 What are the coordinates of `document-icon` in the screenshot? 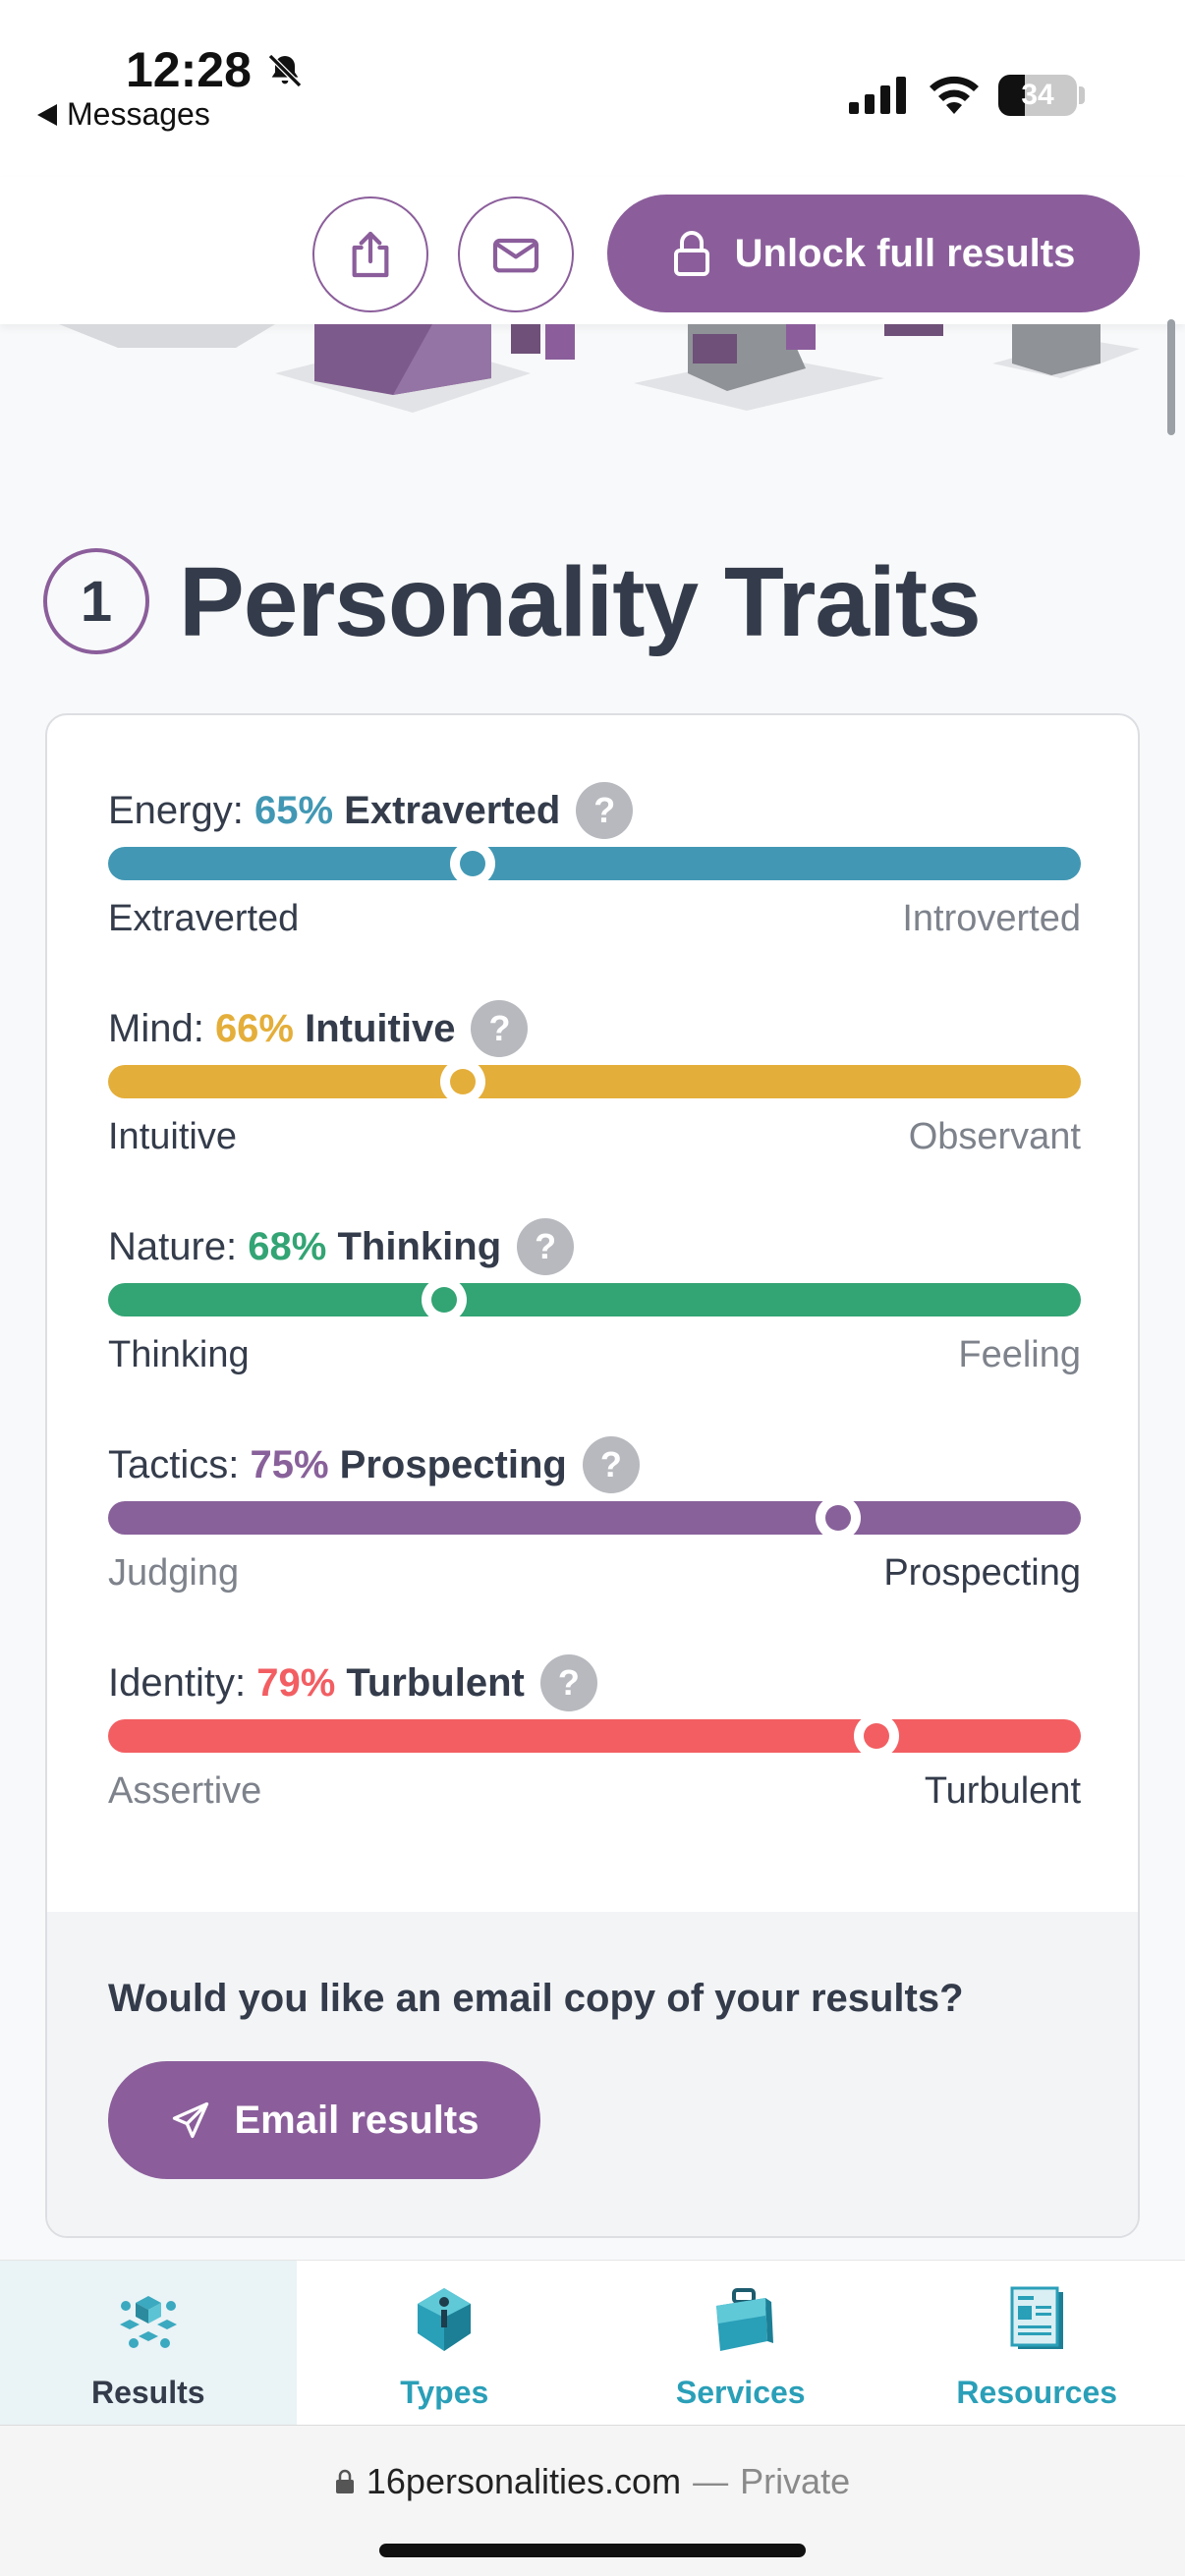 It's located at (1037, 2317).